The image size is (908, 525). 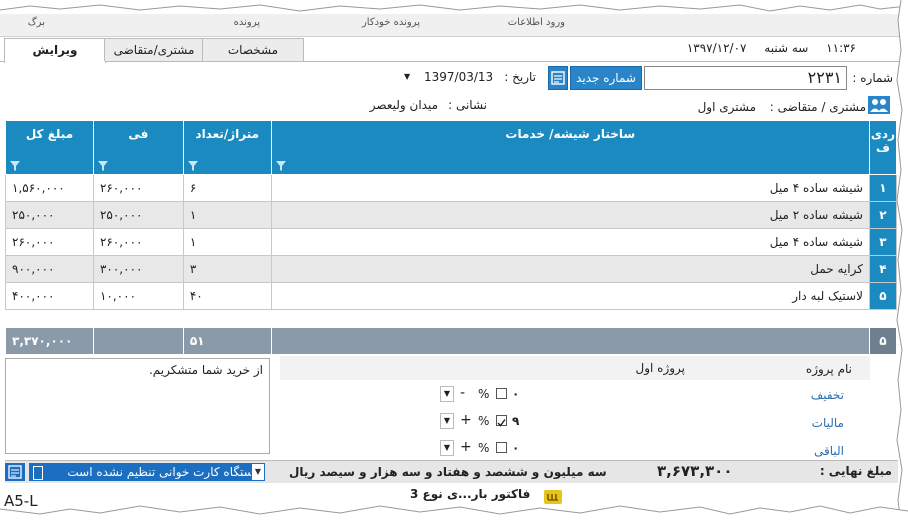 I want to click on minus-button: -, so click(x=462, y=393).